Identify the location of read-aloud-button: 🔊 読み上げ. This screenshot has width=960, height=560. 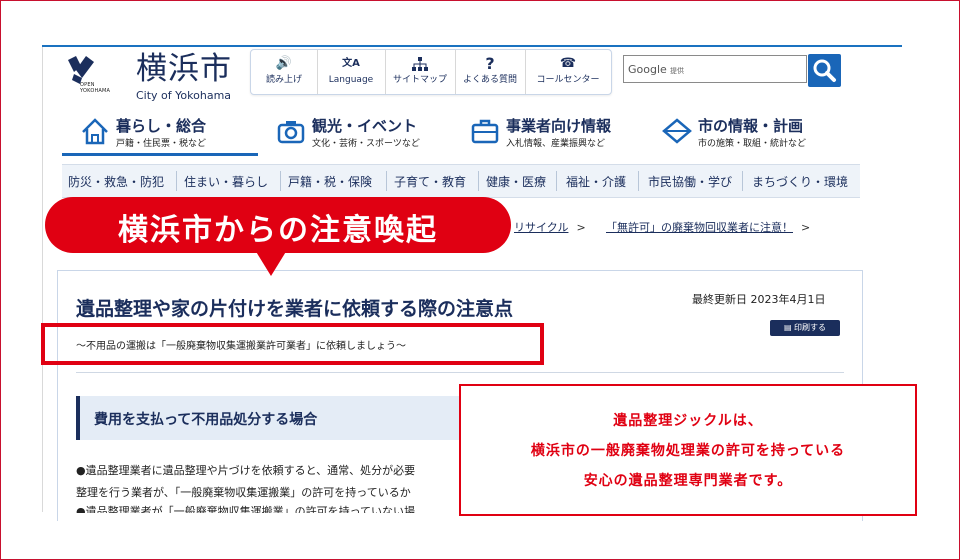
(284, 72).